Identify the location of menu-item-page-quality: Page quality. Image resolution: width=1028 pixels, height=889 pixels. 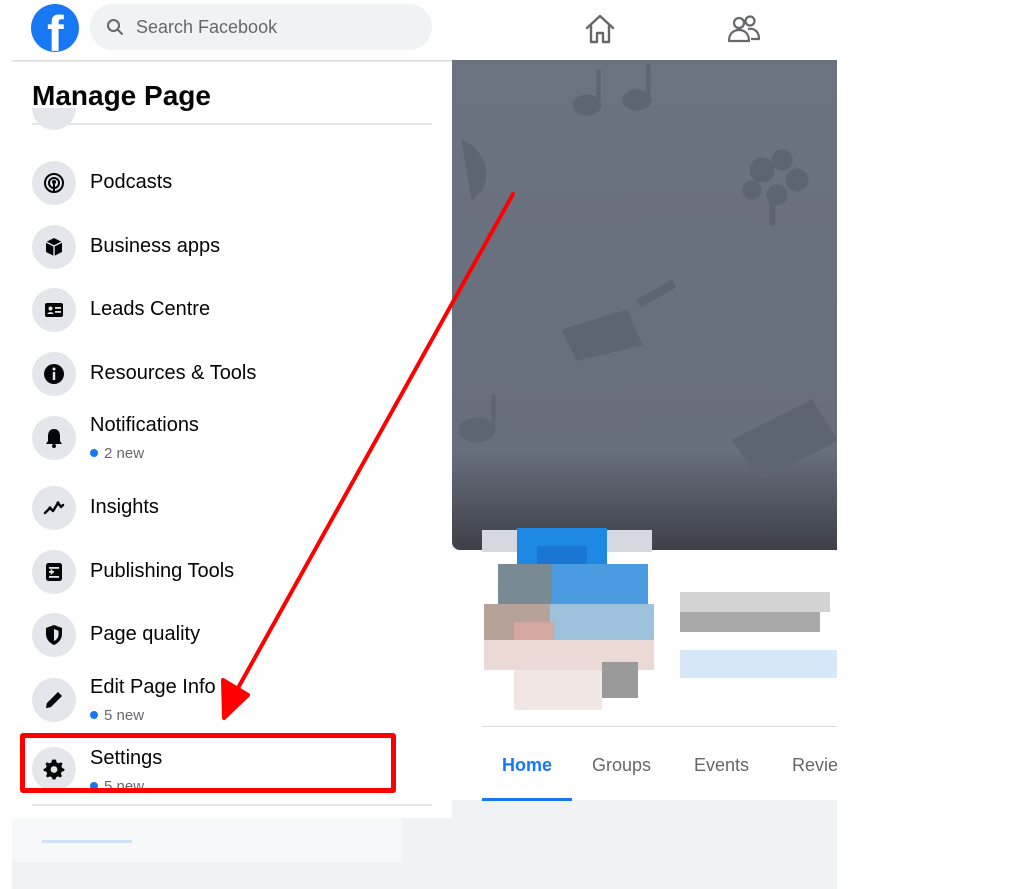
(232, 641).